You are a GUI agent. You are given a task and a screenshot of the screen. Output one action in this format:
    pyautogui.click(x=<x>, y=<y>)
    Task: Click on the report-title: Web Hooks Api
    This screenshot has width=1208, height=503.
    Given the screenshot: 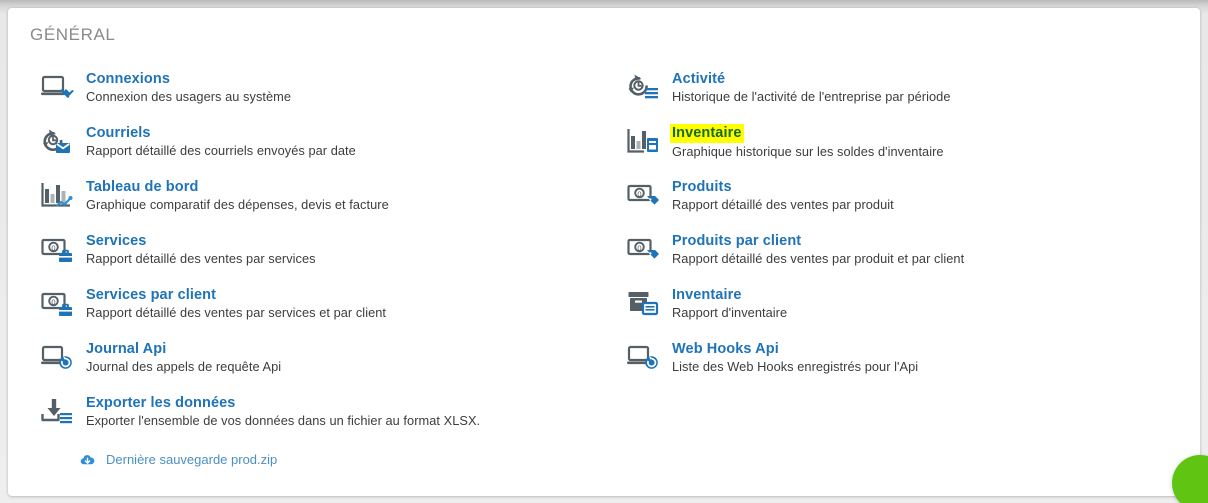 What is the action you would take?
    pyautogui.click(x=725, y=349)
    